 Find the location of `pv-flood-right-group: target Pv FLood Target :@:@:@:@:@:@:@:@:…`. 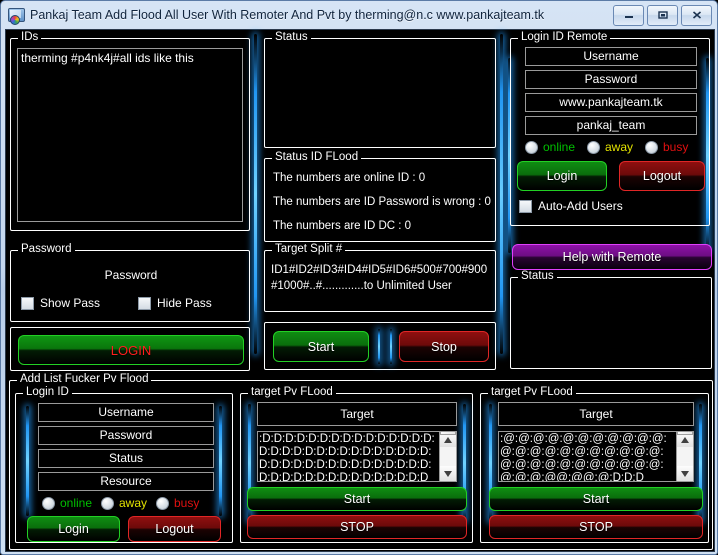

pv-flood-right-group: target Pv FLood Target :@:@:@:@:@:@:@:@:… is located at coordinates (594, 464).